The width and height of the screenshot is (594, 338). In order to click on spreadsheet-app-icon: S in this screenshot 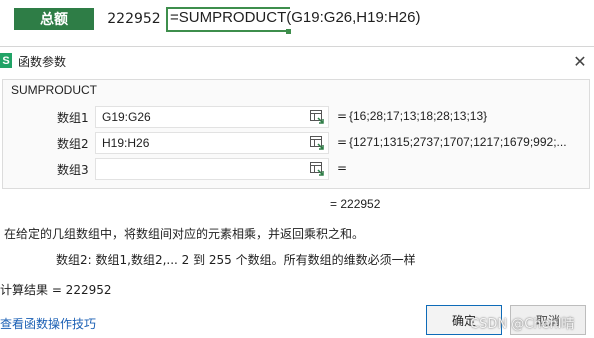, I will do `click(6, 60)`.